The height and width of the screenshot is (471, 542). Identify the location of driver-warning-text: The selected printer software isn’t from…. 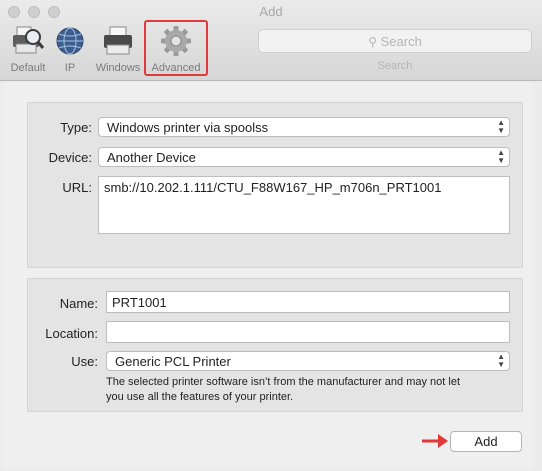
(283, 389).